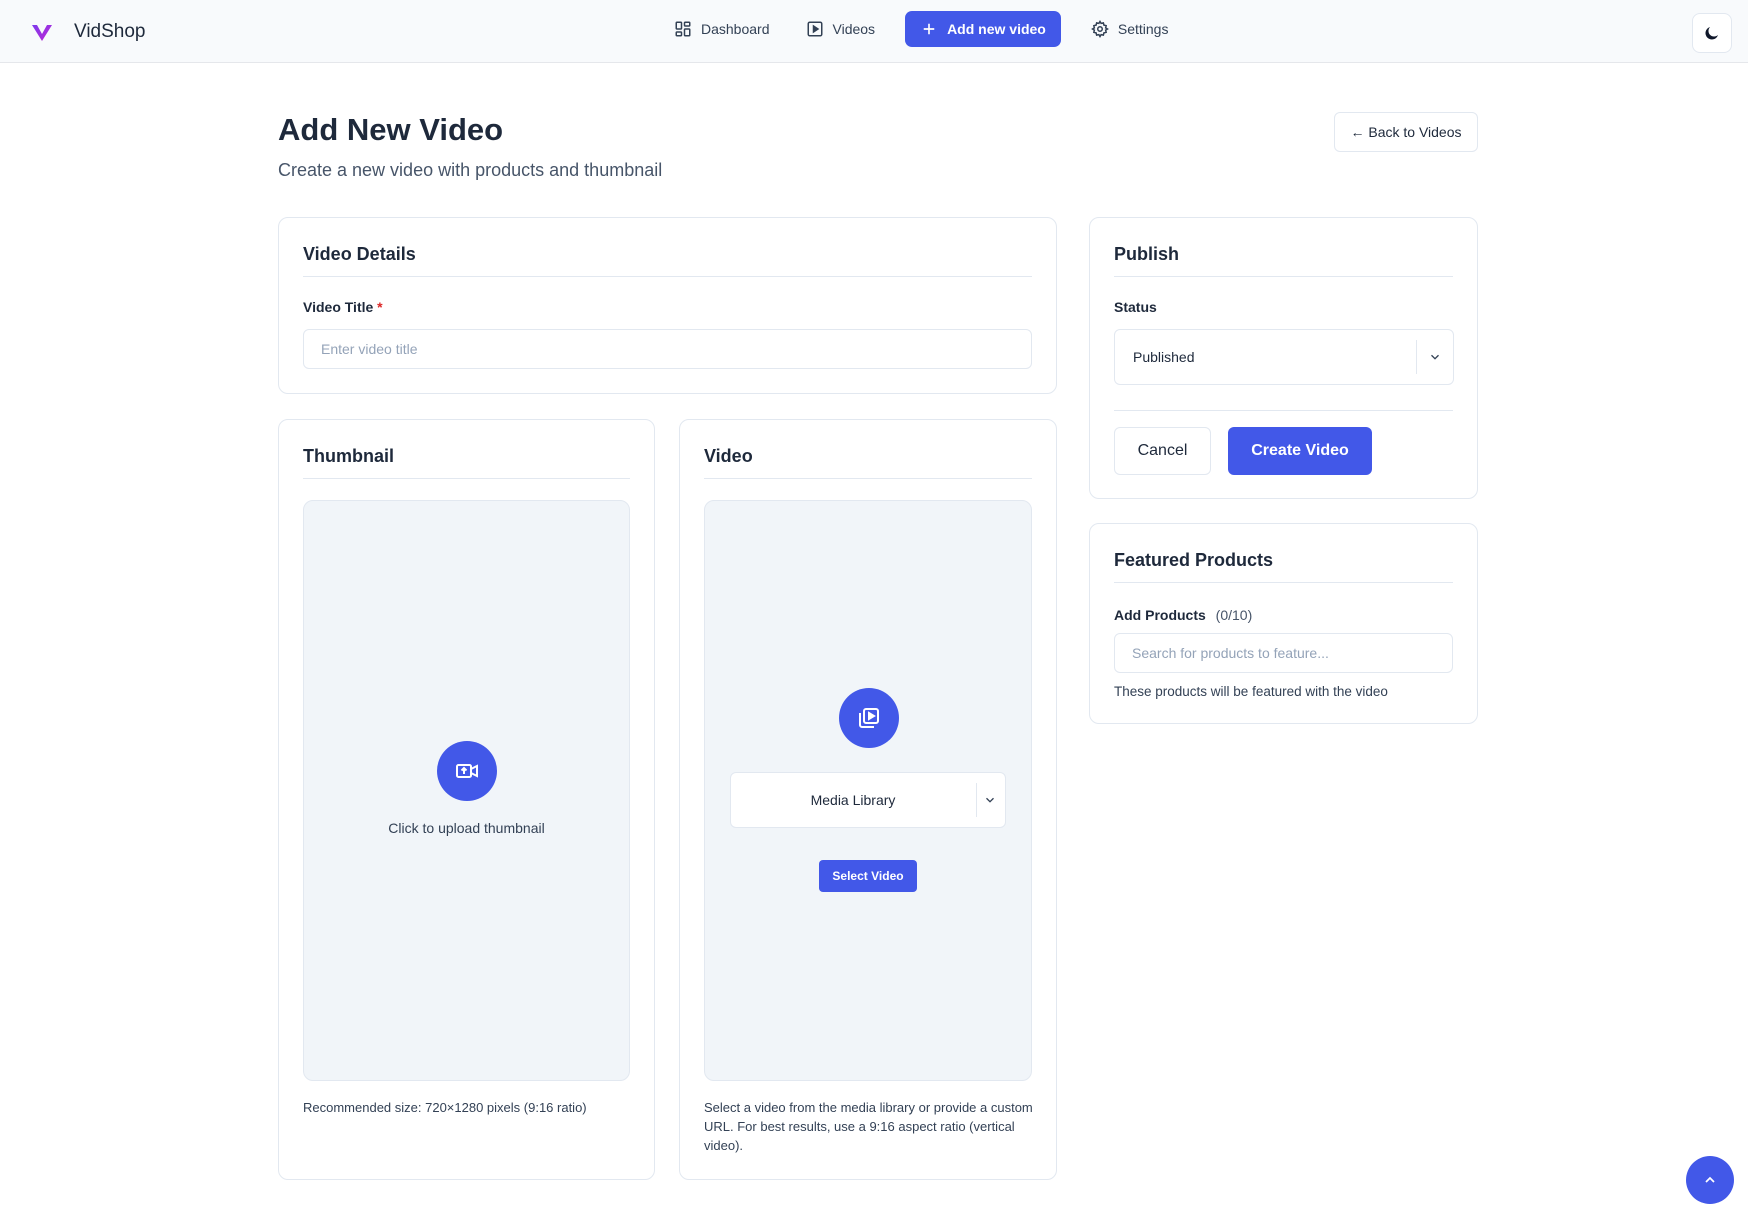 The width and height of the screenshot is (1748, 1225). Describe the element at coordinates (1300, 451) in the screenshot. I see `create-video-button: Create Video` at that location.